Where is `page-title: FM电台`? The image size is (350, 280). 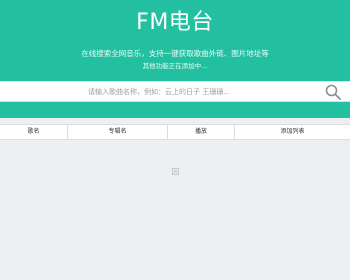
page-title: FM电台 is located at coordinates (175, 22).